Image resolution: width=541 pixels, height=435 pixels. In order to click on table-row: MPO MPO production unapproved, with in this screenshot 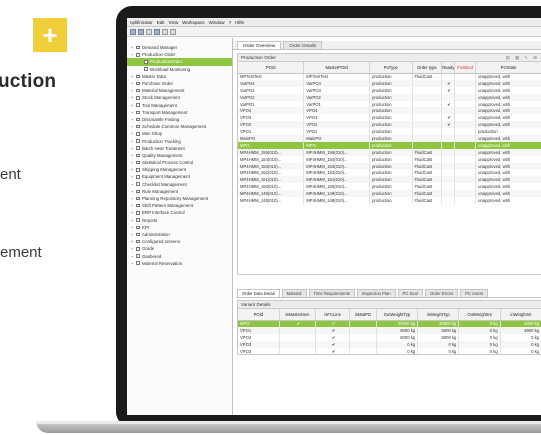, I will do `click(389, 145)`.